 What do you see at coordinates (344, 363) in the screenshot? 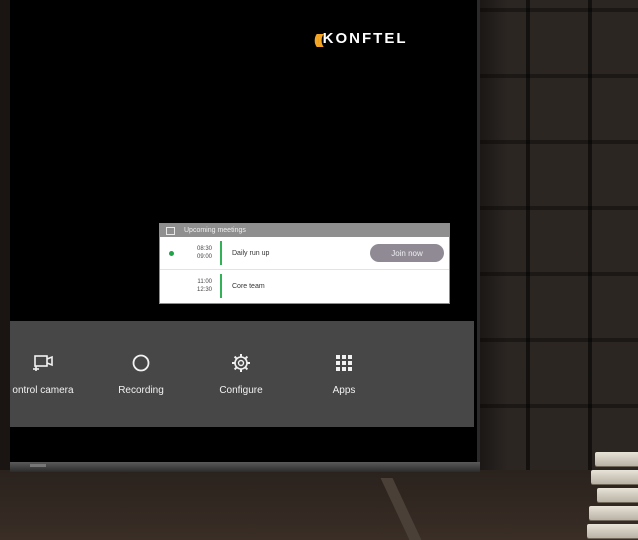
I see `apps-grid-icon` at bounding box center [344, 363].